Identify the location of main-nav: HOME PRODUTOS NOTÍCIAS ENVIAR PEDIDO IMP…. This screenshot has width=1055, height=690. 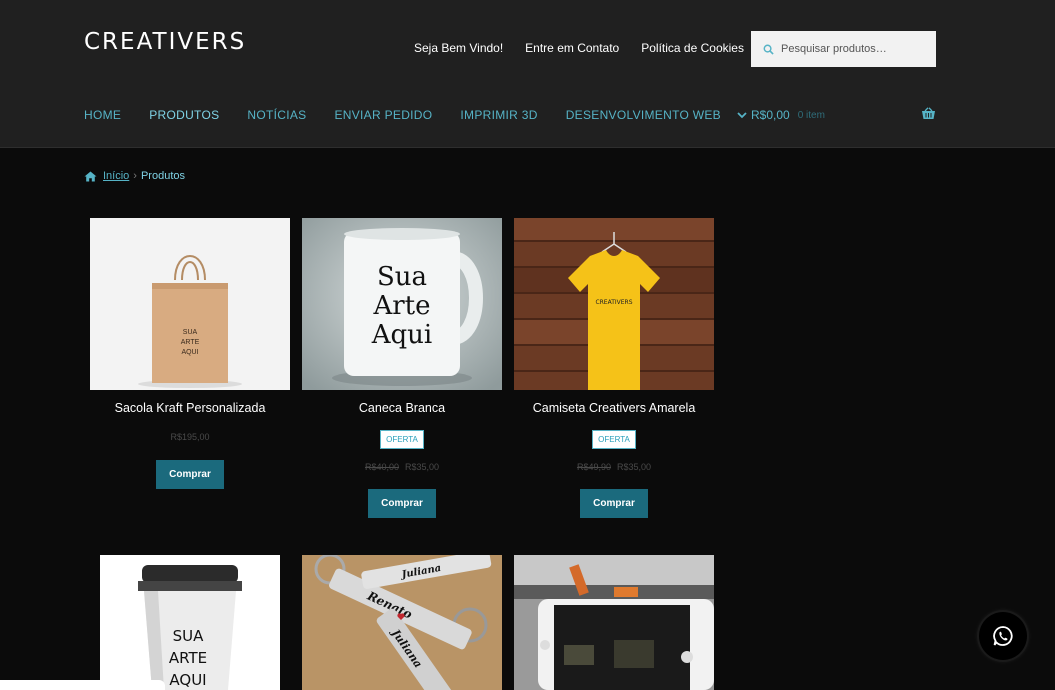
(415, 115).